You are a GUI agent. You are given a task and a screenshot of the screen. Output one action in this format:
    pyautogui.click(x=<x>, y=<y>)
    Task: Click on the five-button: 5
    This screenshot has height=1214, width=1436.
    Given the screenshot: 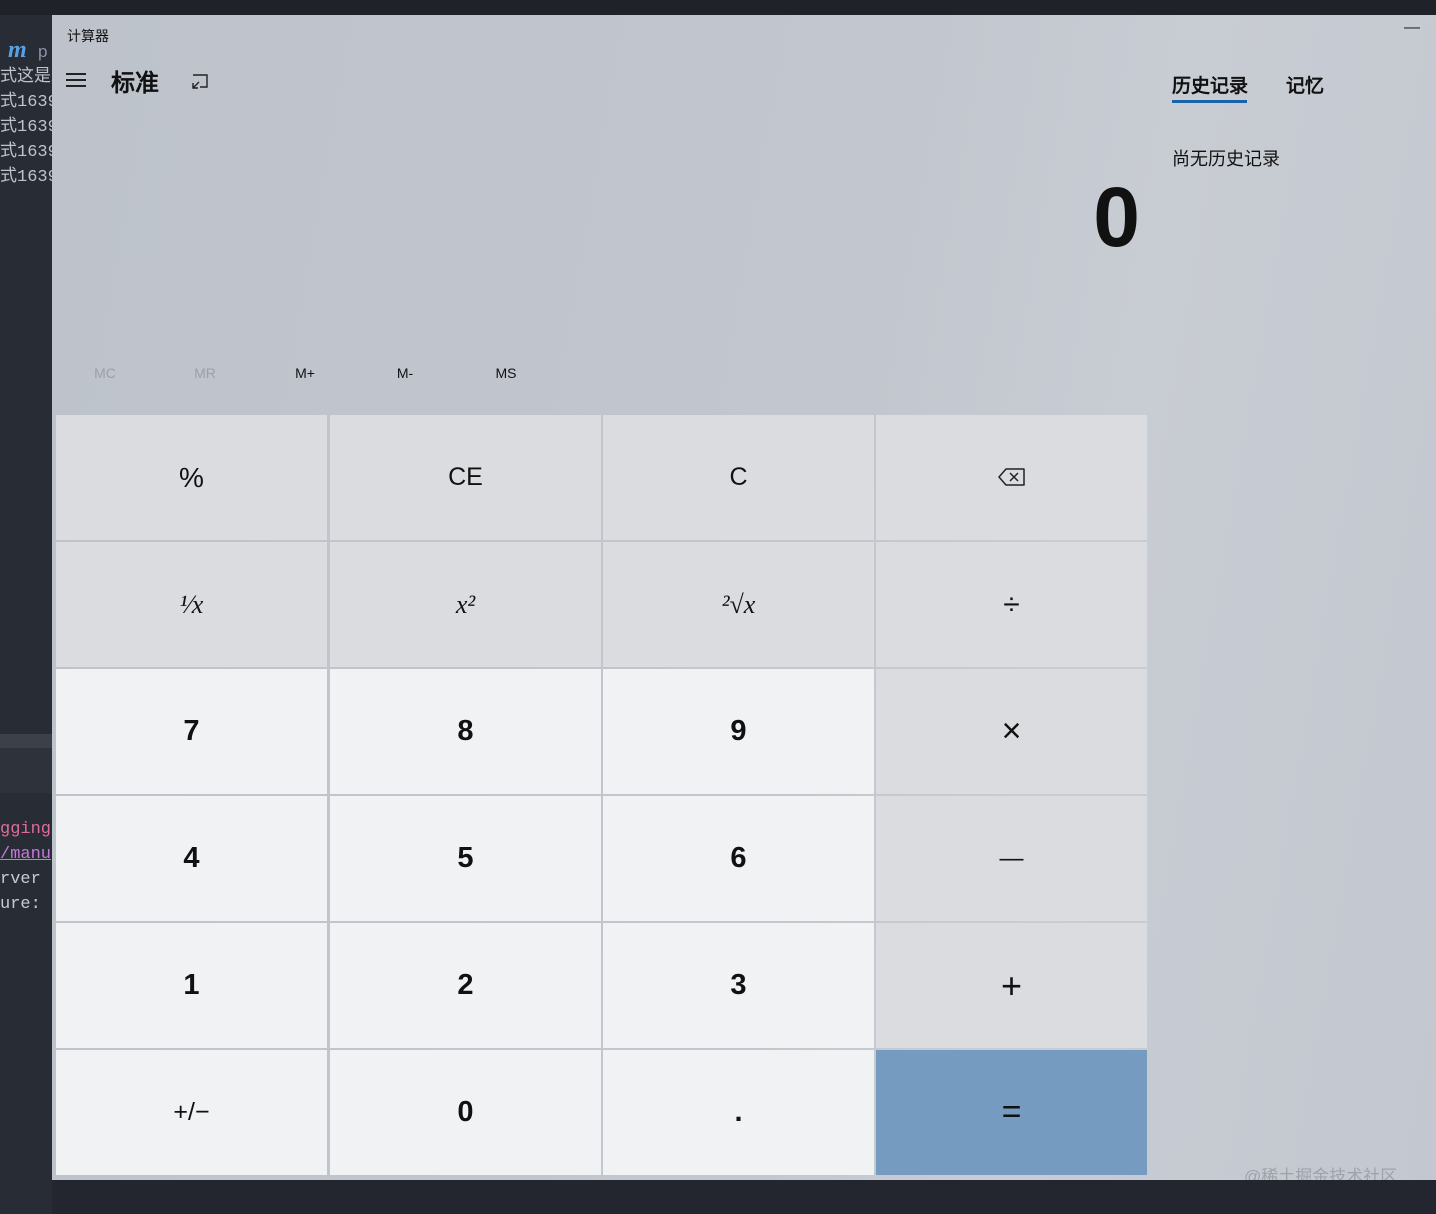 What is the action you would take?
    pyautogui.click(x=465, y=858)
    